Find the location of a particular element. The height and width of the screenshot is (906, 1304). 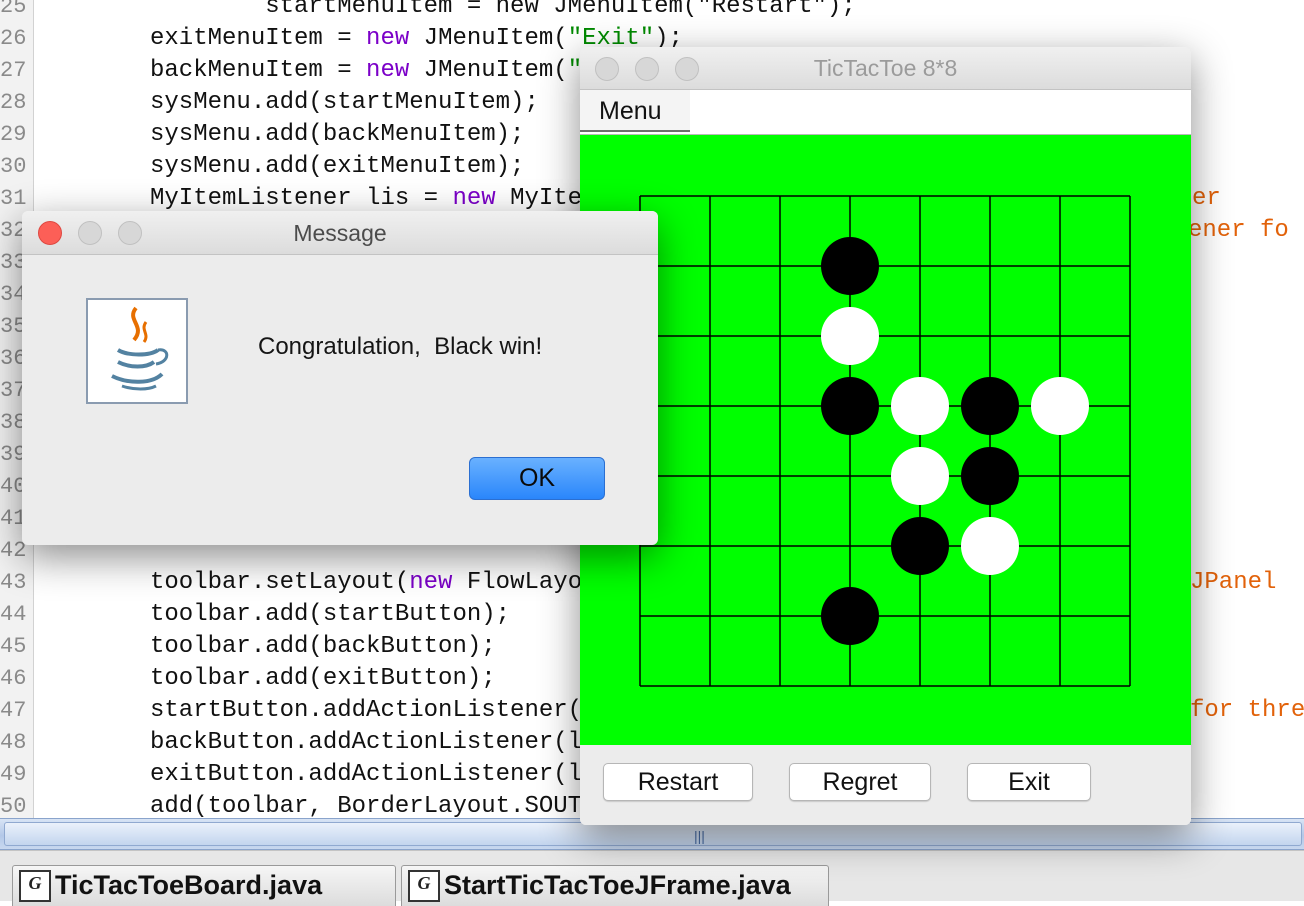

scrollbar-thumb: ||| is located at coordinates (653, 834).